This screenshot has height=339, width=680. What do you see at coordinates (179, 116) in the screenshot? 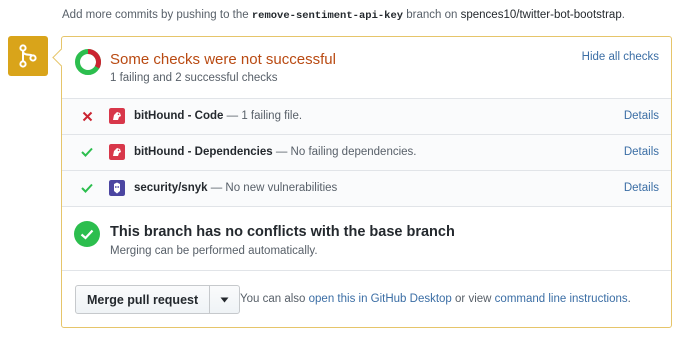
I see `check-name: bitHound - Code` at bounding box center [179, 116].